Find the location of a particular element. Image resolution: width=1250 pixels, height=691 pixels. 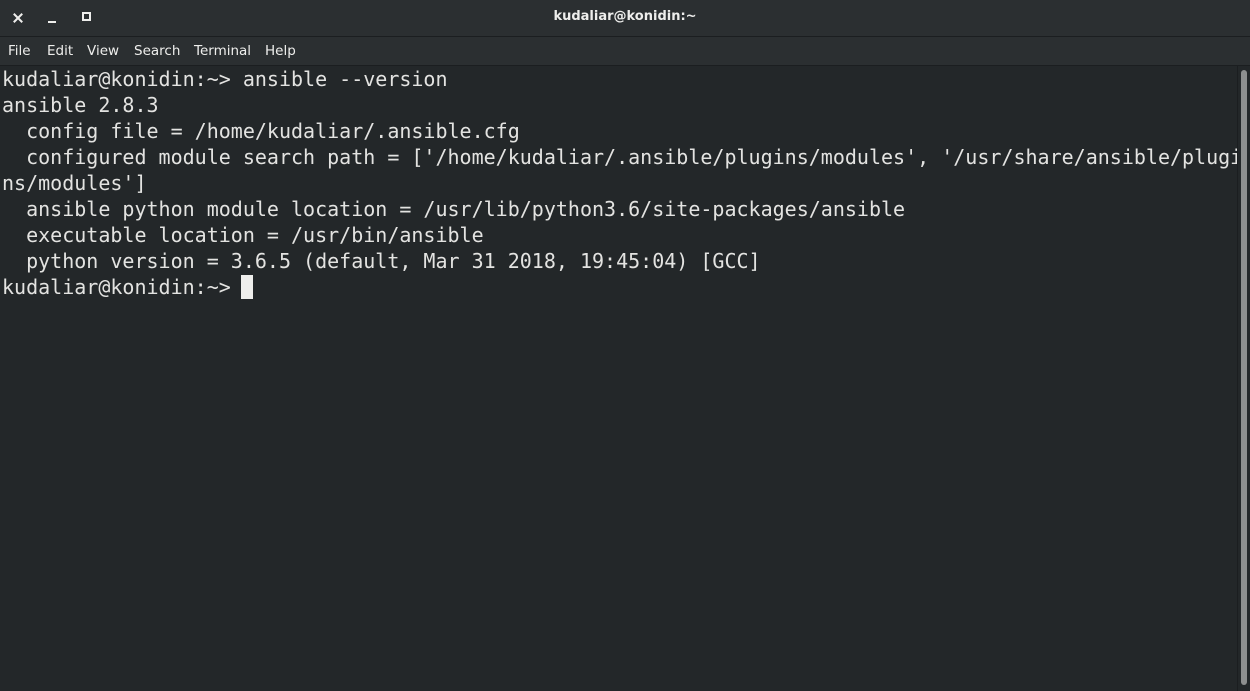

scrollbar-thumb is located at coordinates (1244, 377).